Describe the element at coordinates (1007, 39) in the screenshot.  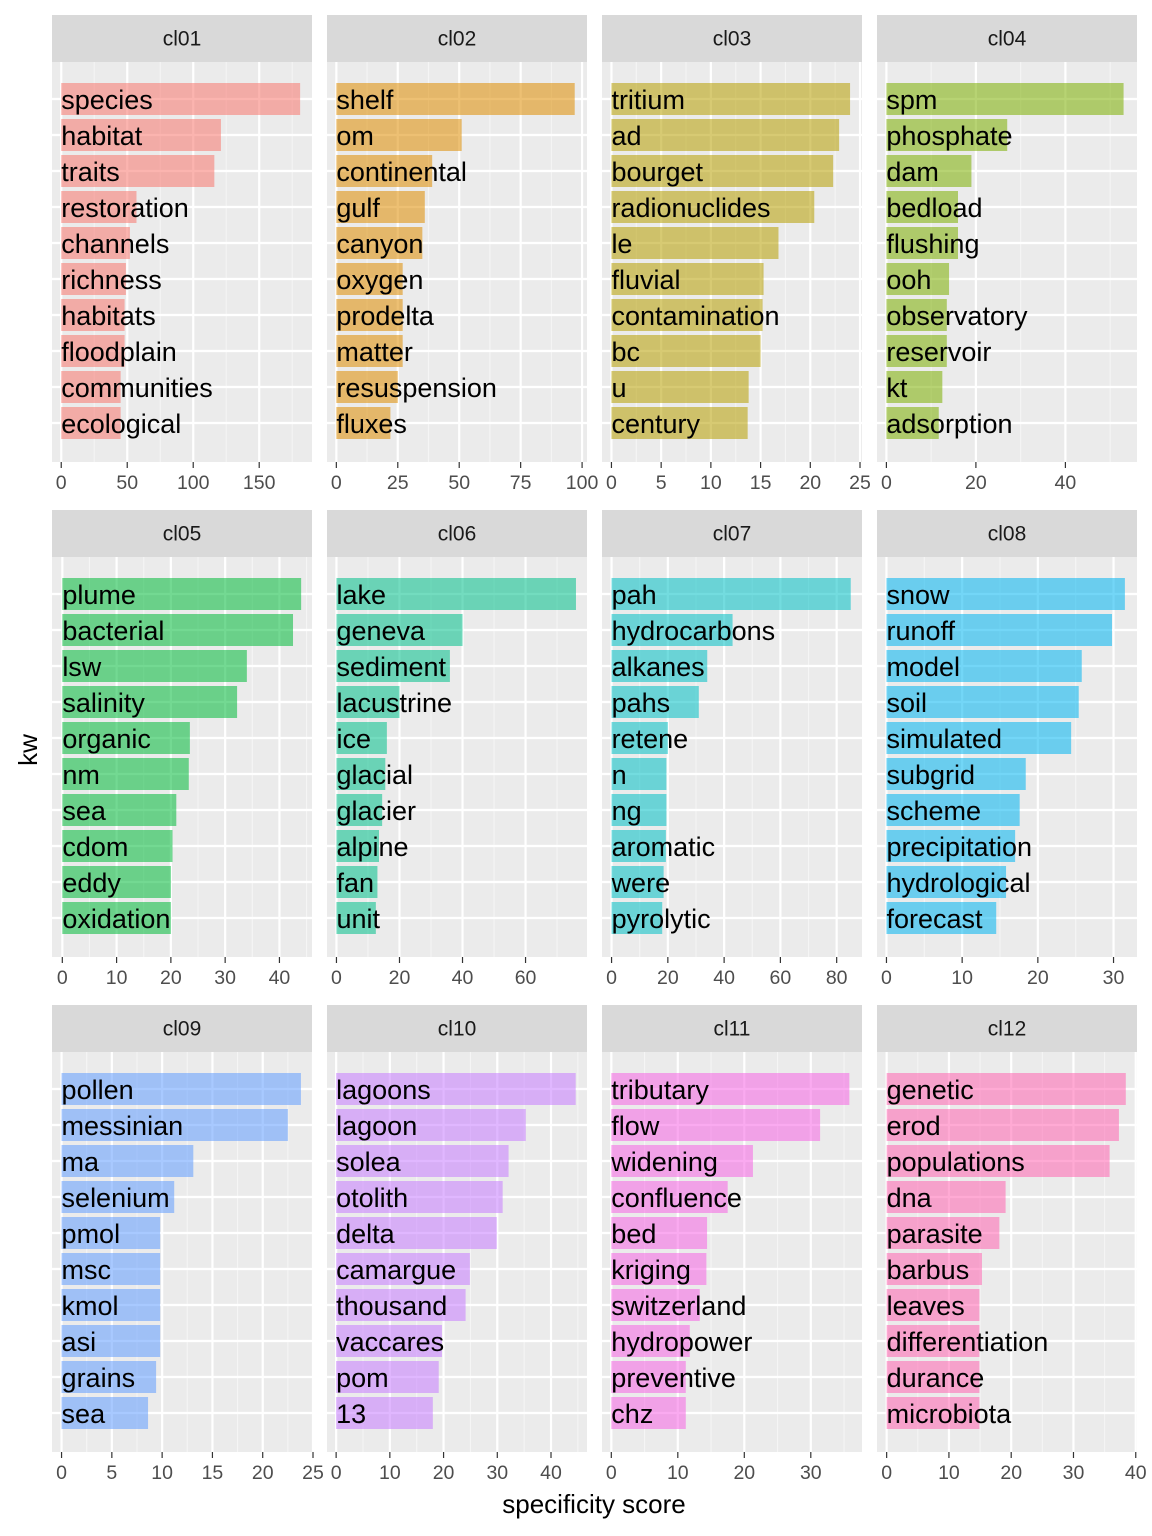
I see `facet-label: cl04` at that location.